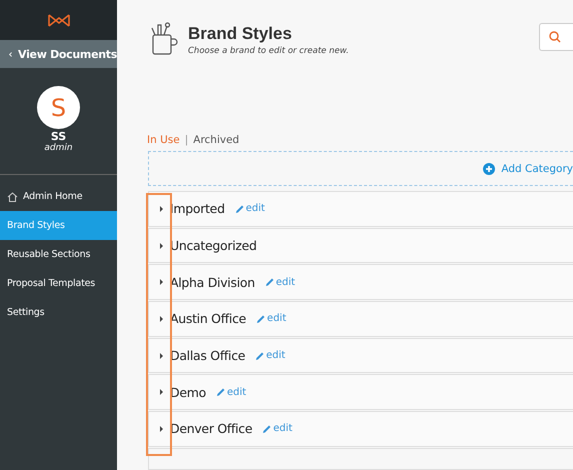 This screenshot has width=573, height=470. Describe the element at coordinates (240, 34) in the screenshot. I see `page-title: Brand Styles` at that location.